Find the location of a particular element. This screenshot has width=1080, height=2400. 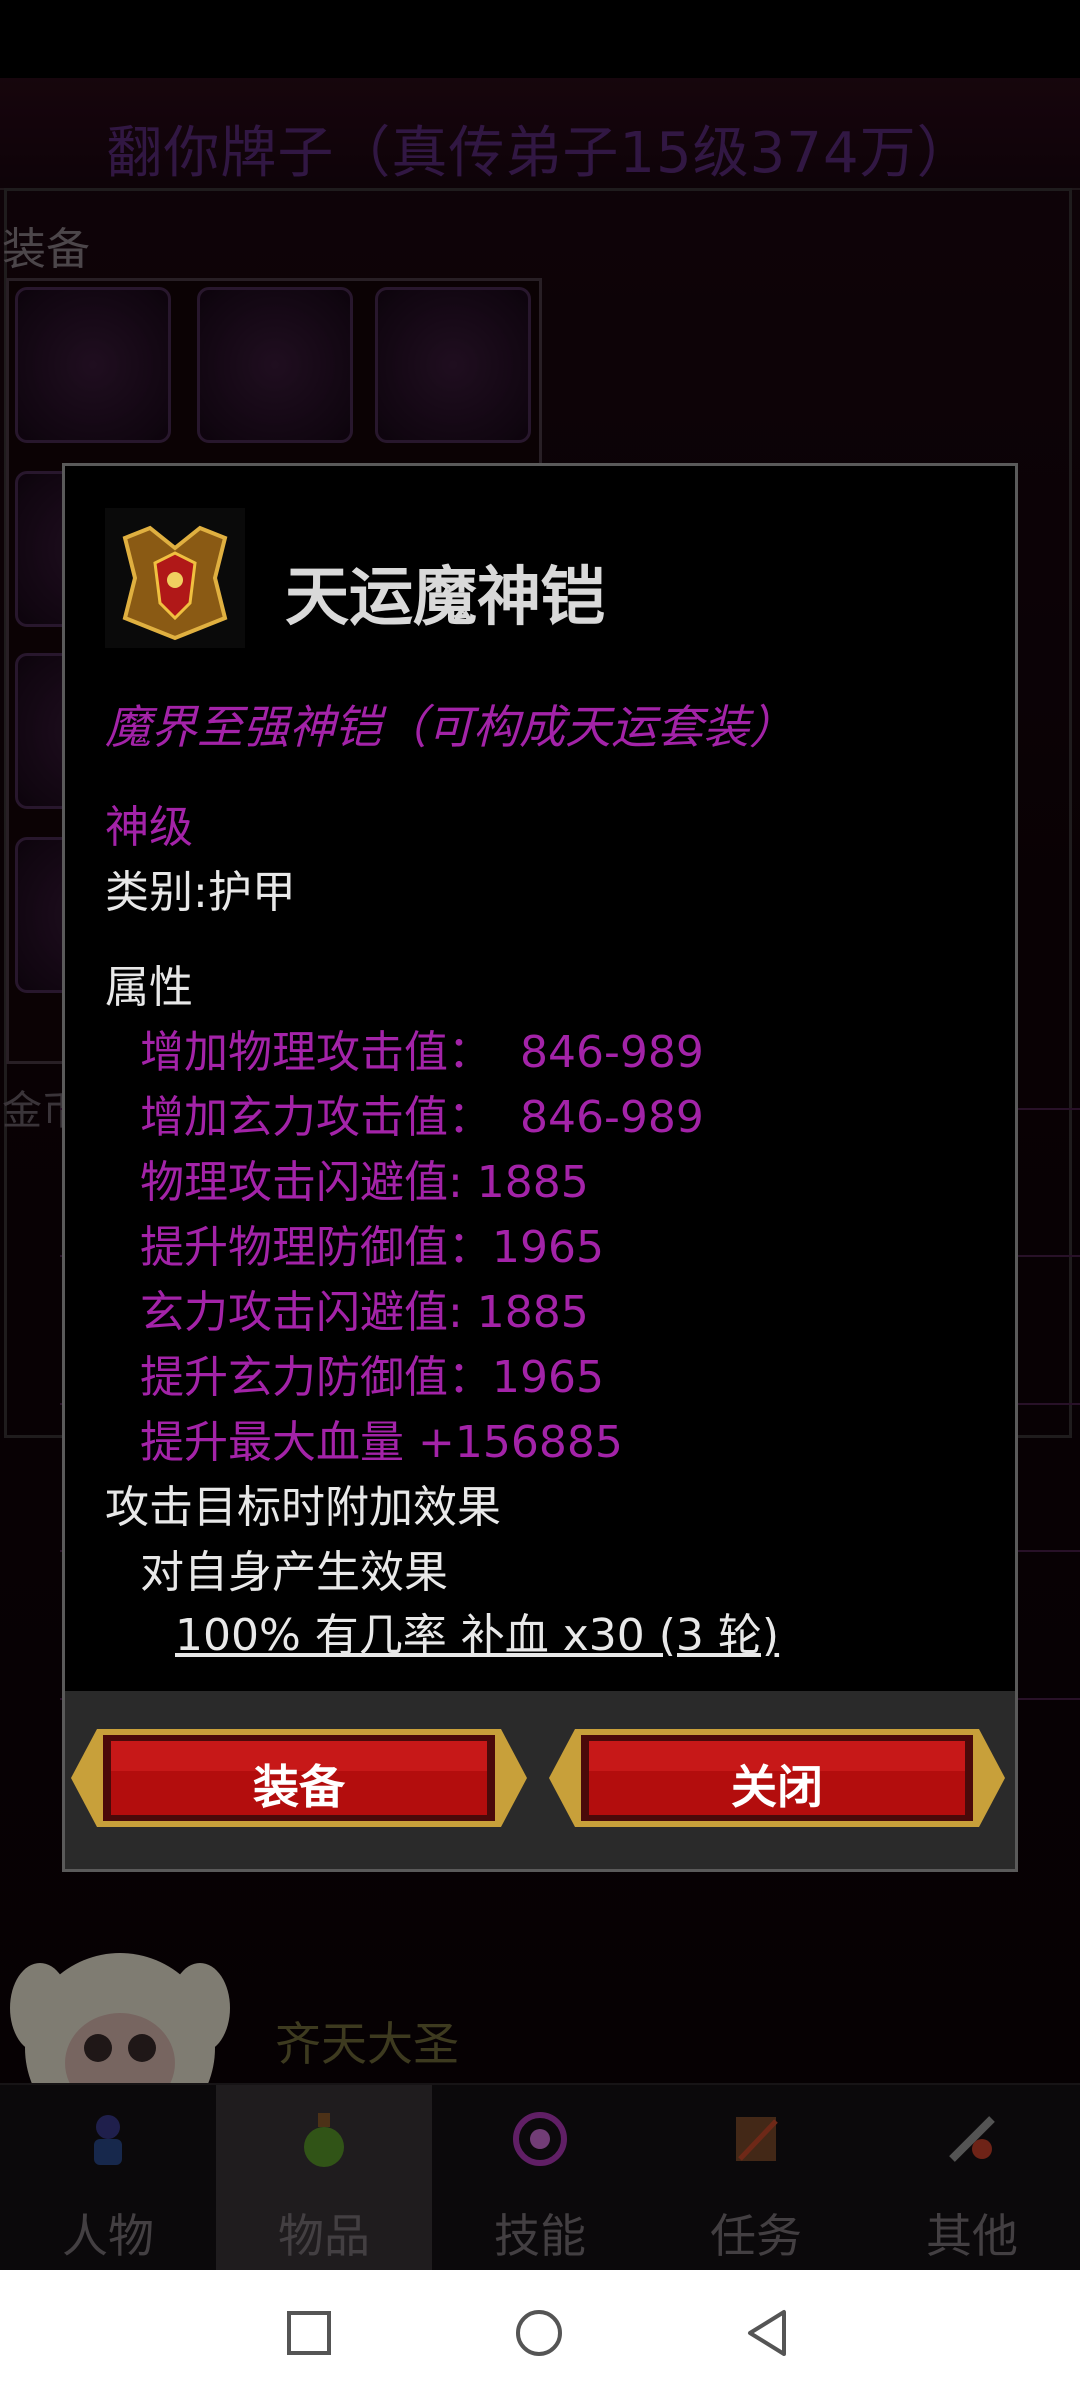

item-grade: 神级 is located at coordinates (149, 827).